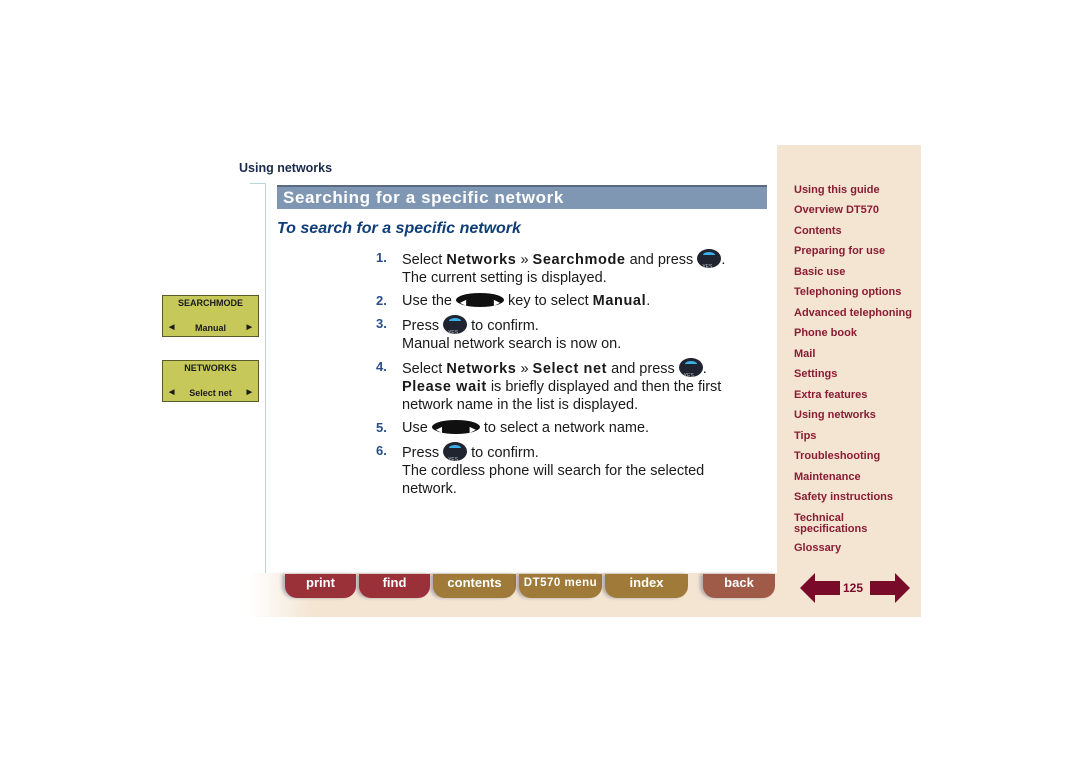 This screenshot has width=1080, height=763. I want to click on sidebar-item-troubleshooting: Troubleshooting, so click(856, 456).